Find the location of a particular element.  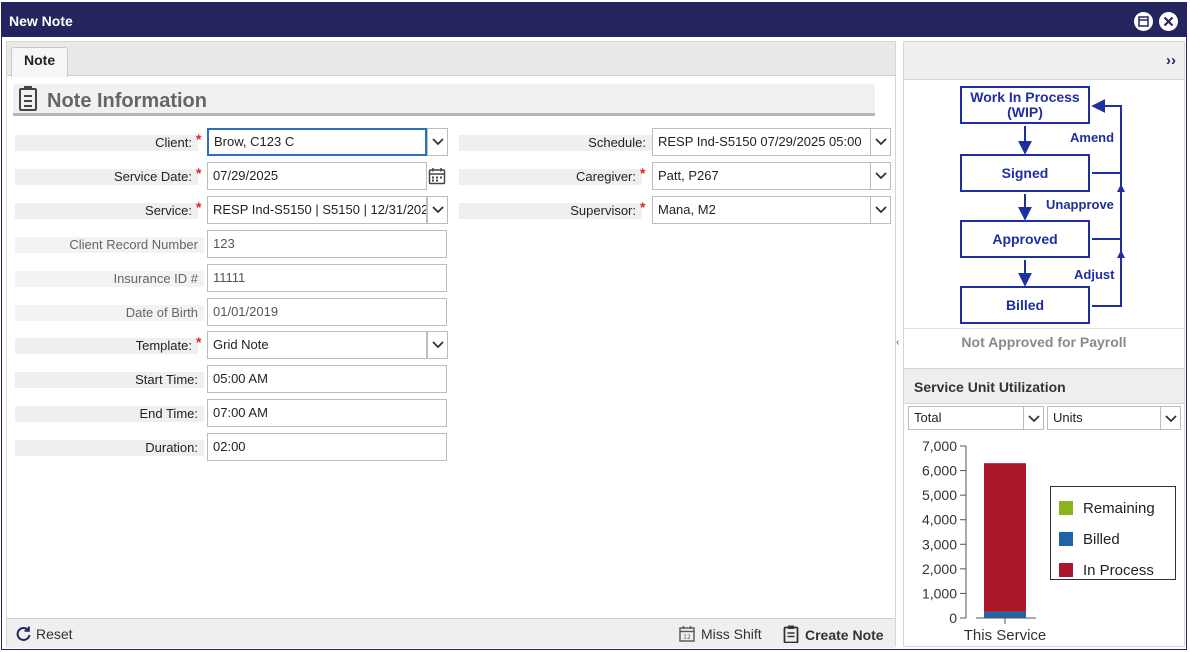

window-title: New Note is located at coordinates (41, 21).